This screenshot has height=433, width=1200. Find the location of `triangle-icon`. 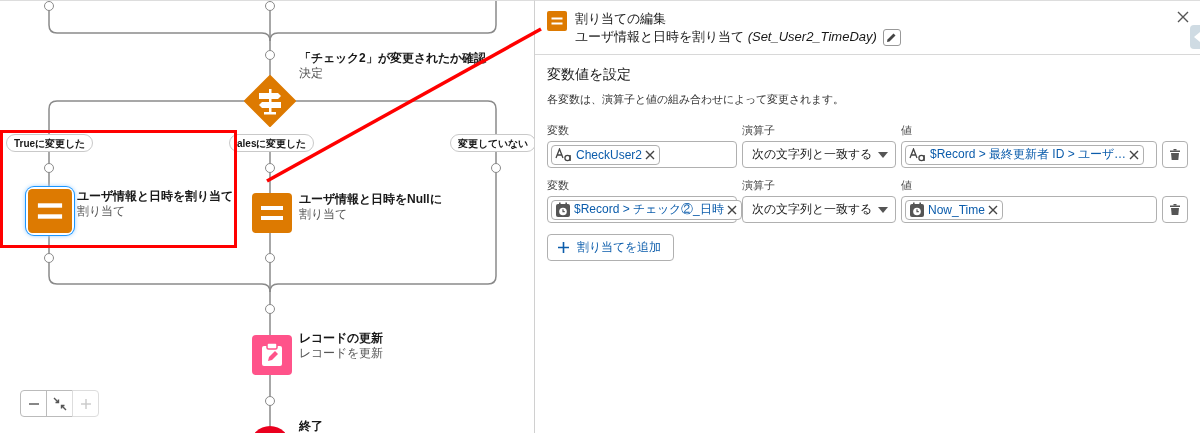

triangle-icon is located at coordinates (1197, 37).